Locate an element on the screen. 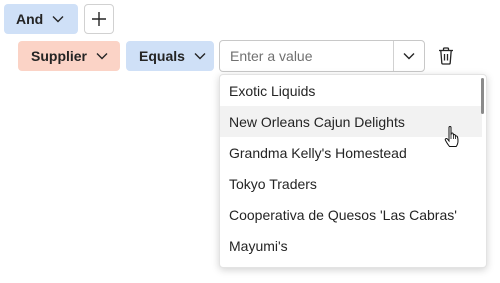 Image resolution: width=500 pixels, height=283 pixels. operator-dropdown: Equals is located at coordinates (170, 56).